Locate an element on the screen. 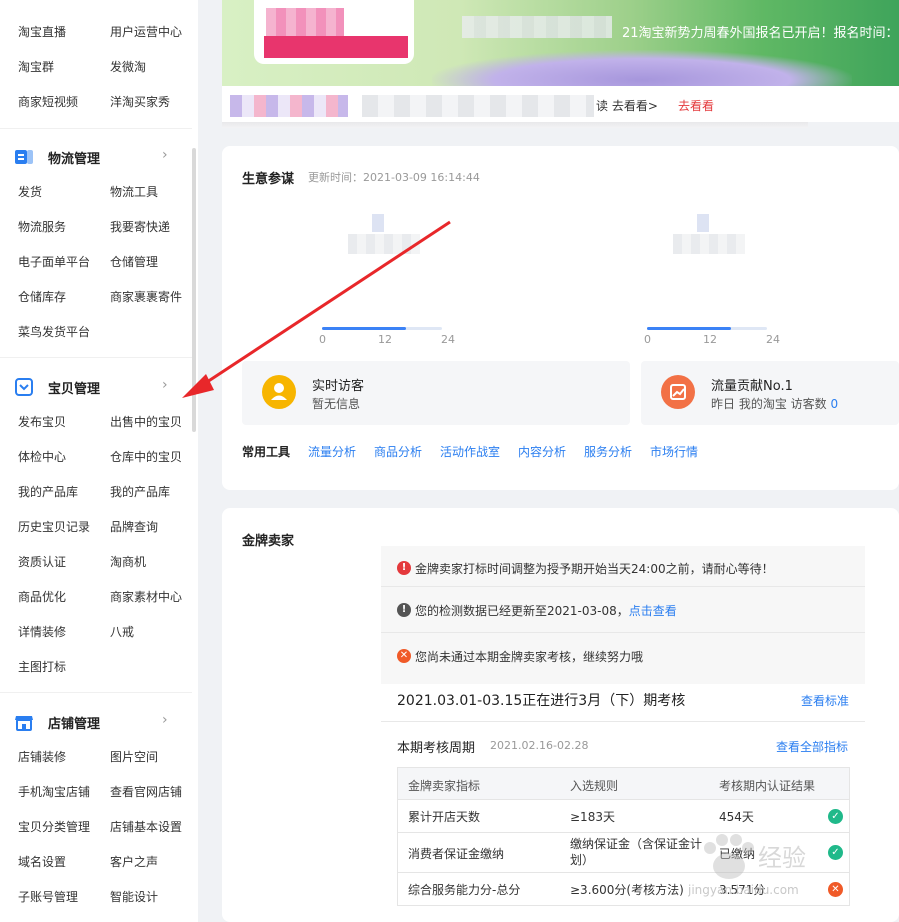 Image resolution: width=899 pixels, height=922 pixels. gauge-fill is located at coordinates (689, 328).